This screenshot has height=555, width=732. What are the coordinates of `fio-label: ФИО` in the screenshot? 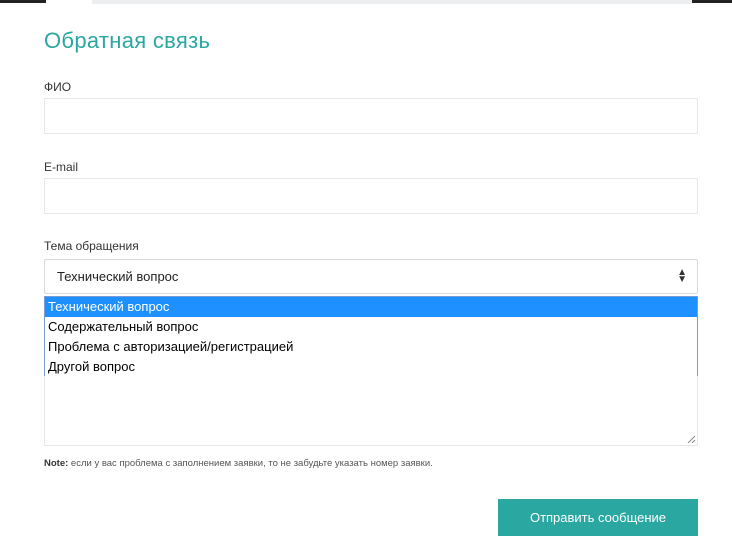 It's located at (58, 87).